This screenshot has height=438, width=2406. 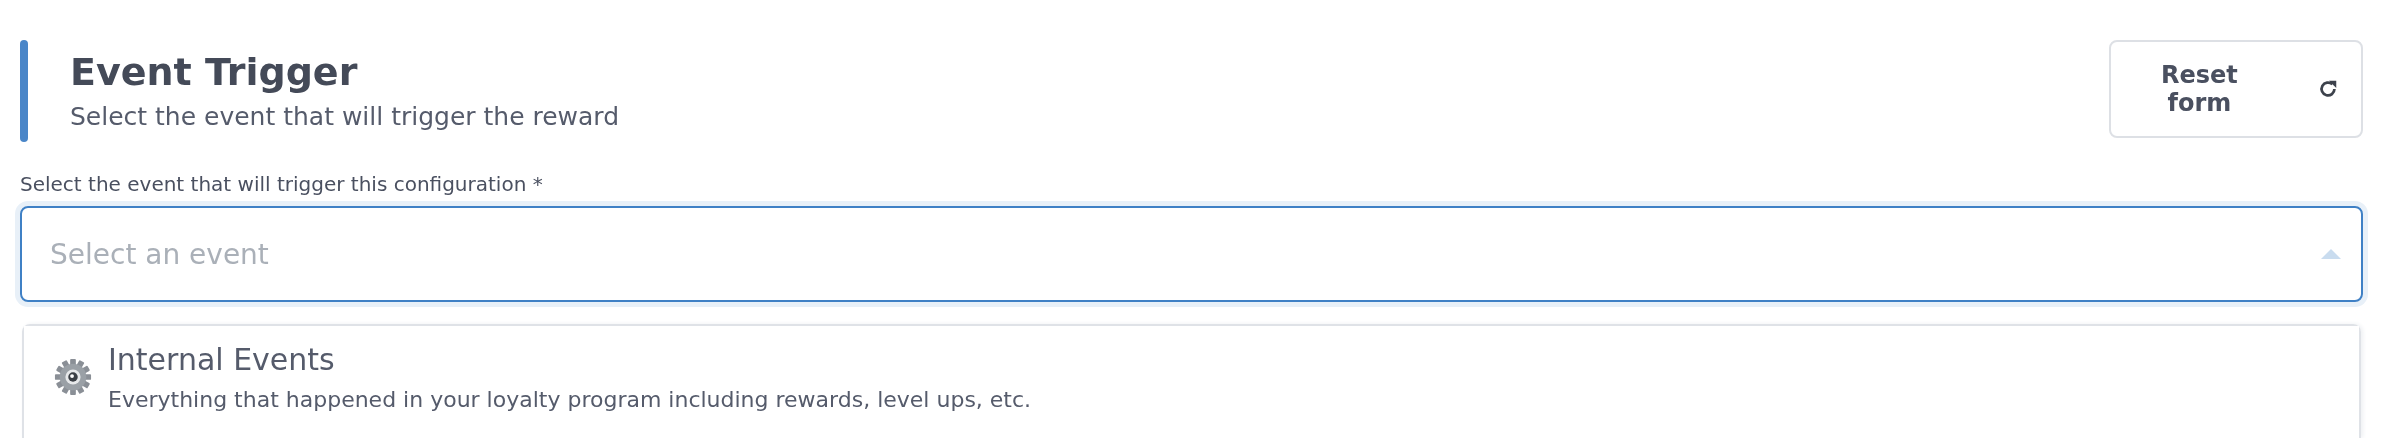 What do you see at coordinates (345, 116) in the screenshot?
I see `section-subtitle: Select the event that will trigger the reward` at bounding box center [345, 116].